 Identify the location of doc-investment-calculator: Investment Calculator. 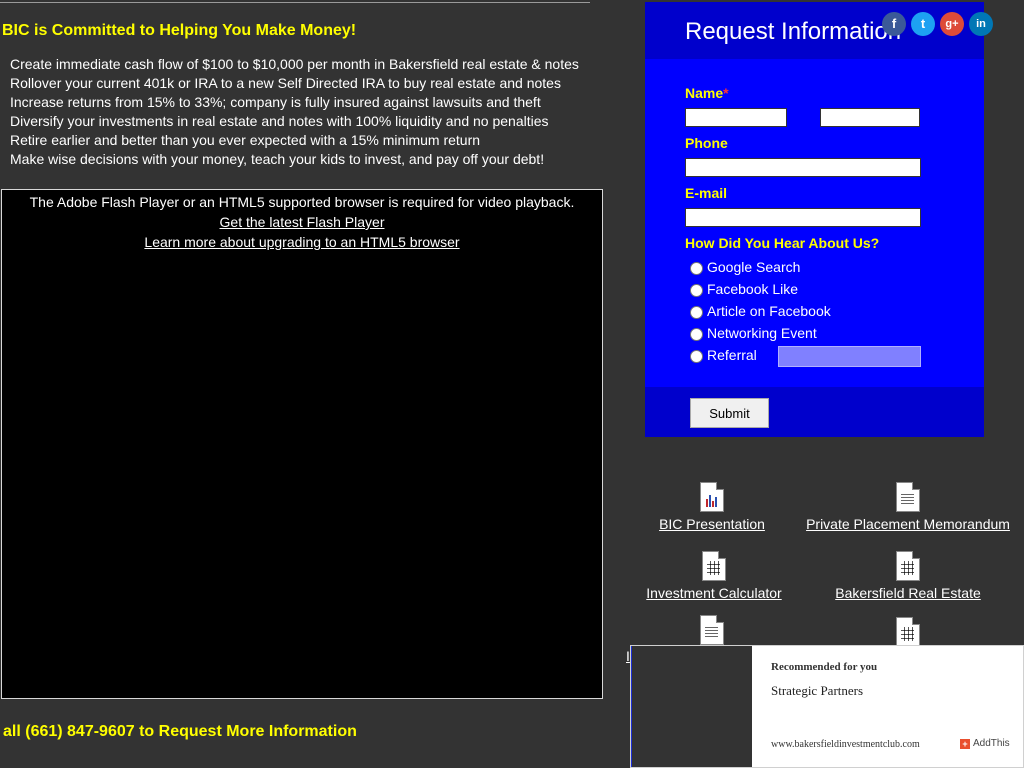
(714, 576).